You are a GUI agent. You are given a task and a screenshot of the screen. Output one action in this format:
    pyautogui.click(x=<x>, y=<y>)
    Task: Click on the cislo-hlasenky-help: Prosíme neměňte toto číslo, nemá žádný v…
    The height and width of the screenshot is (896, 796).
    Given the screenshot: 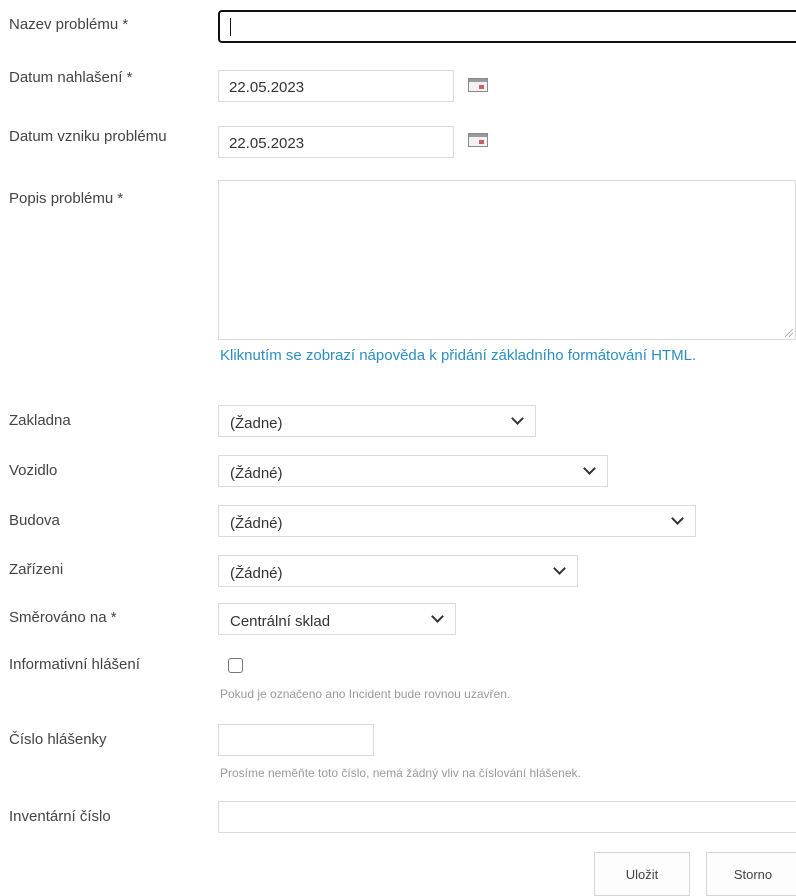 What is the action you would take?
    pyautogui.click(x=400, y=773)
    